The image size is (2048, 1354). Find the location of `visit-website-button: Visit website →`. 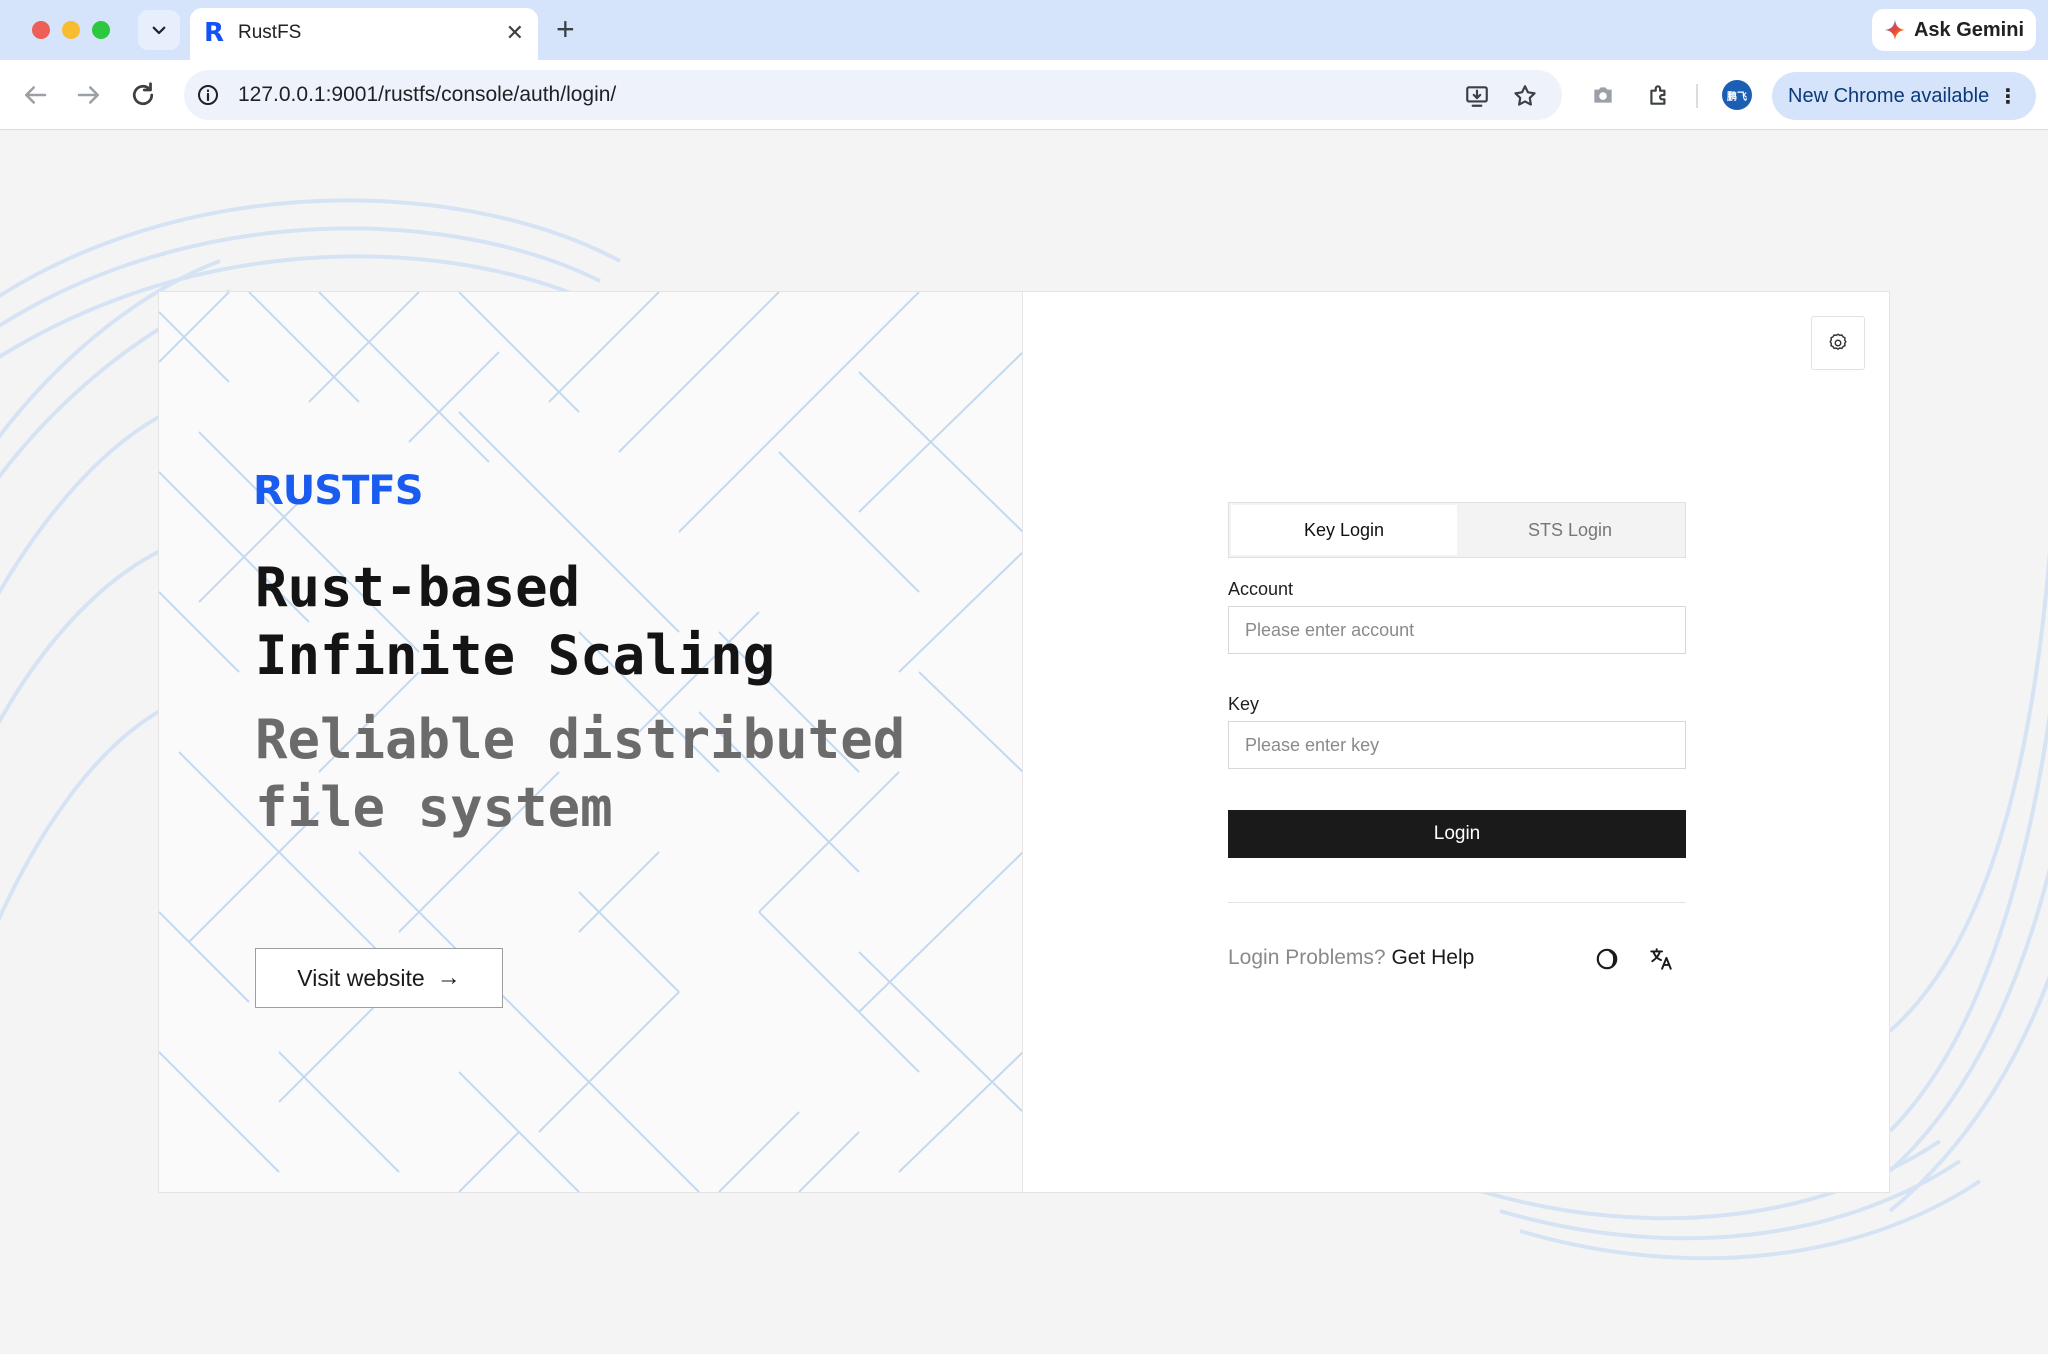

visit-website-button: Visit website → is located at coordinates (379, 978).